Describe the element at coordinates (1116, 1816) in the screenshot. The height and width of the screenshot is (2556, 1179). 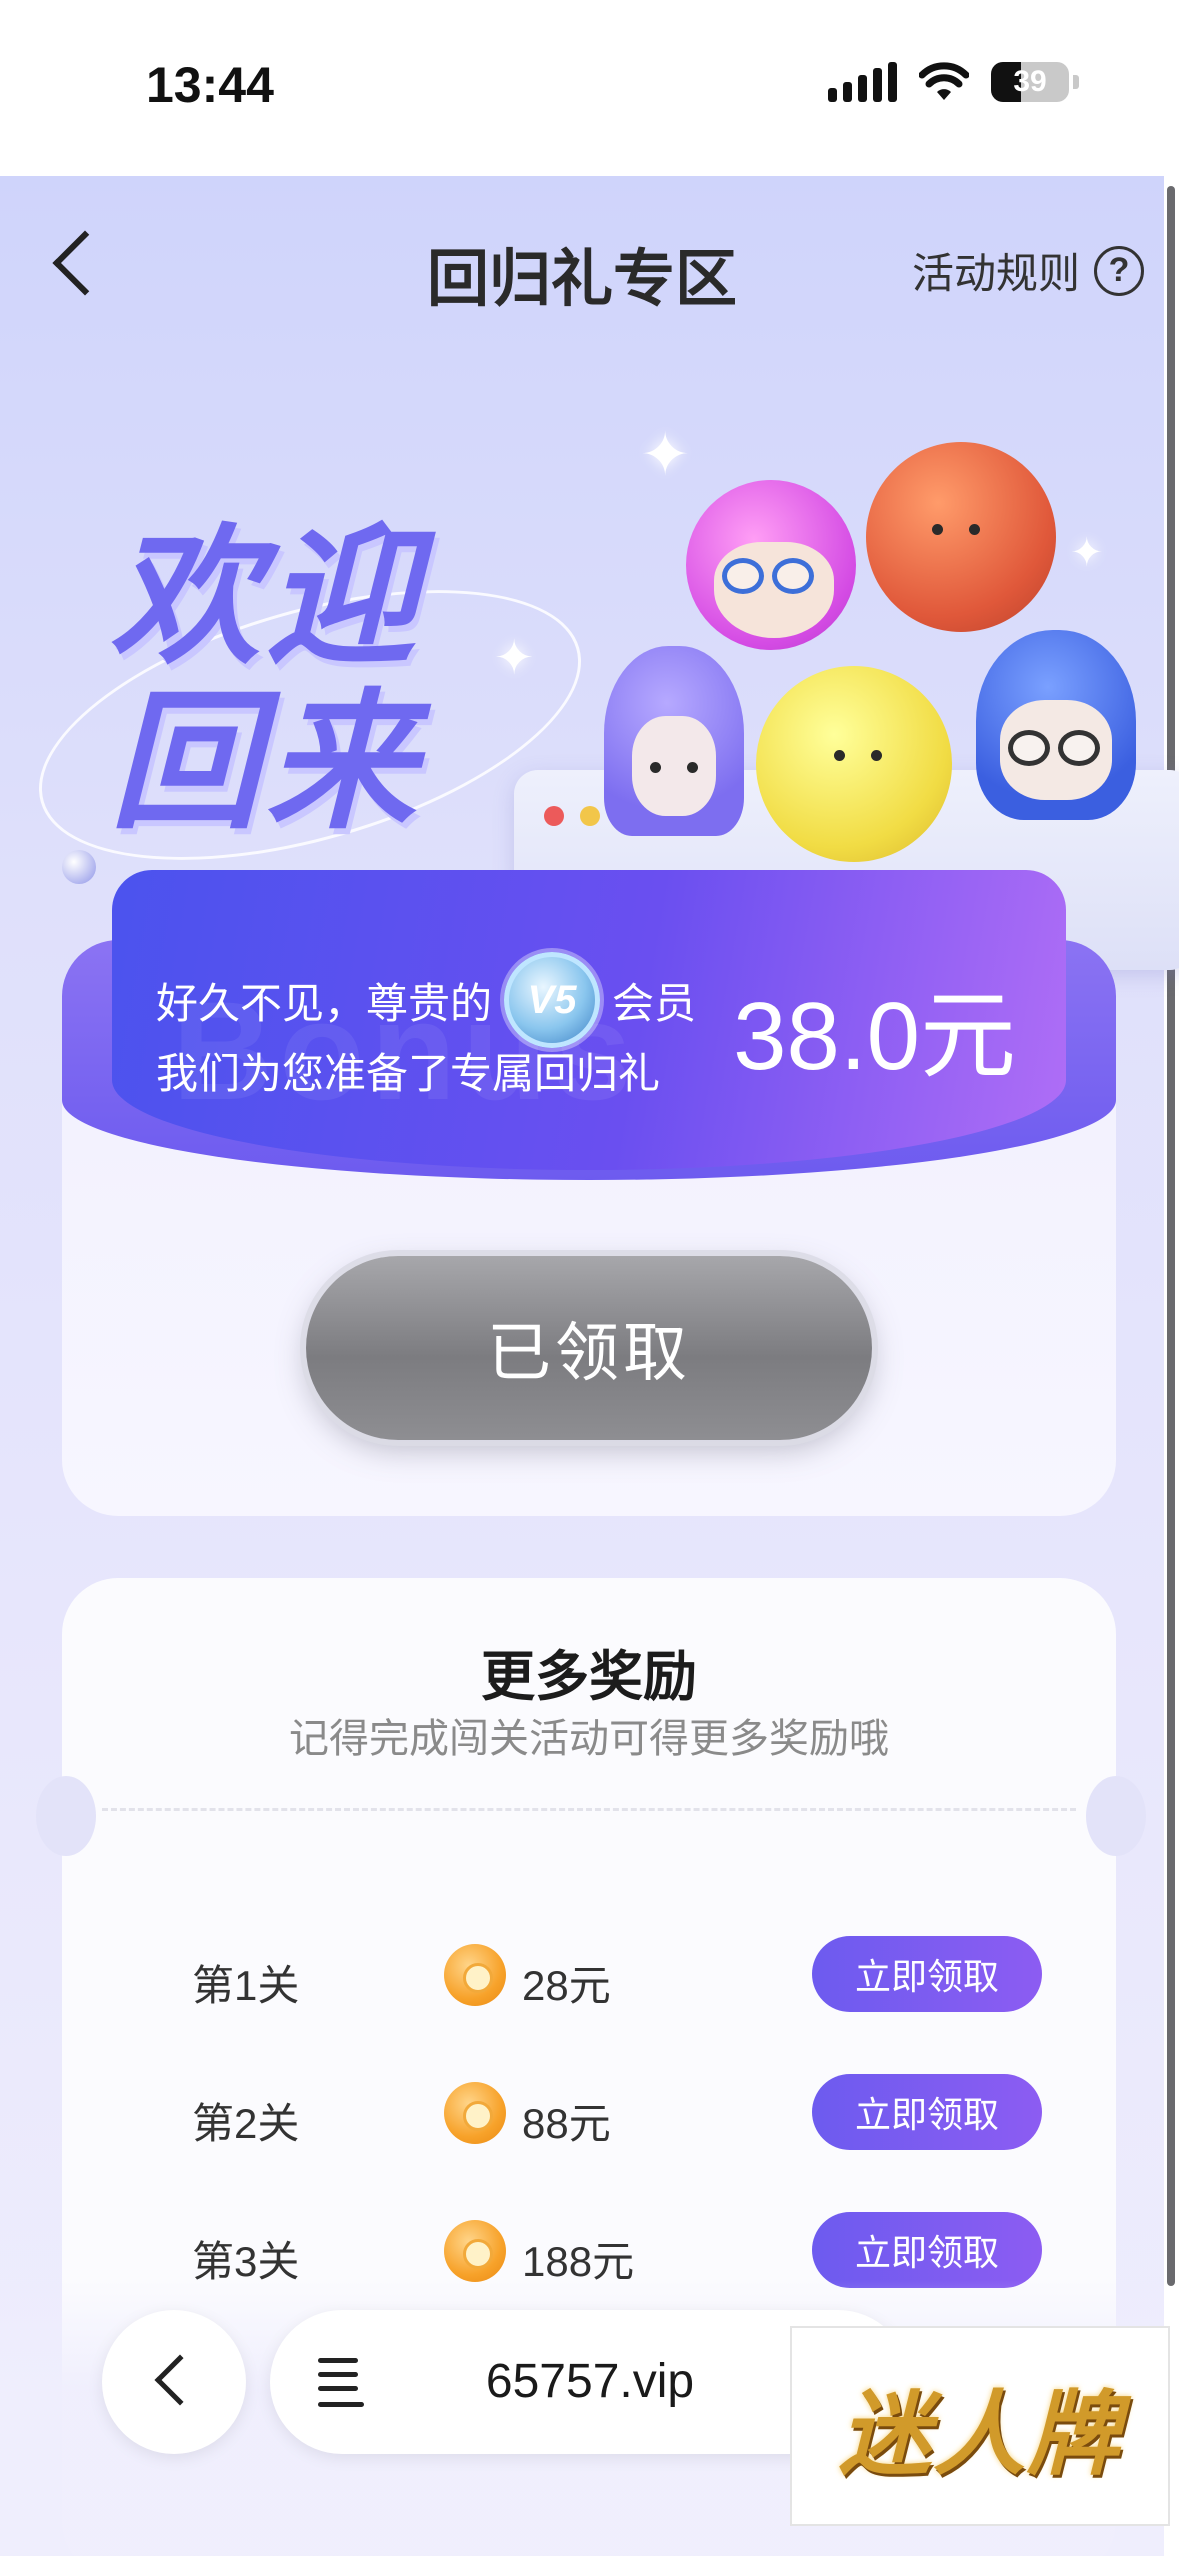
I see `ticket-notch-right` at that location.